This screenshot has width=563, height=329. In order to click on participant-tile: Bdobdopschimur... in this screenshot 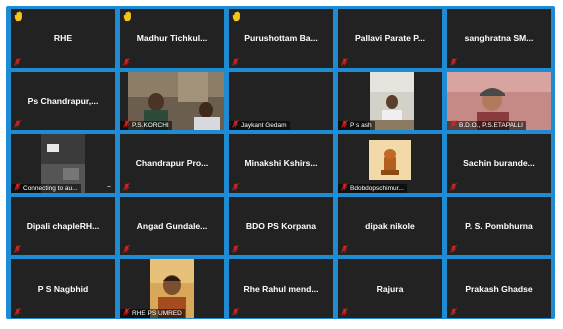, I will do `click(390, 163)`.